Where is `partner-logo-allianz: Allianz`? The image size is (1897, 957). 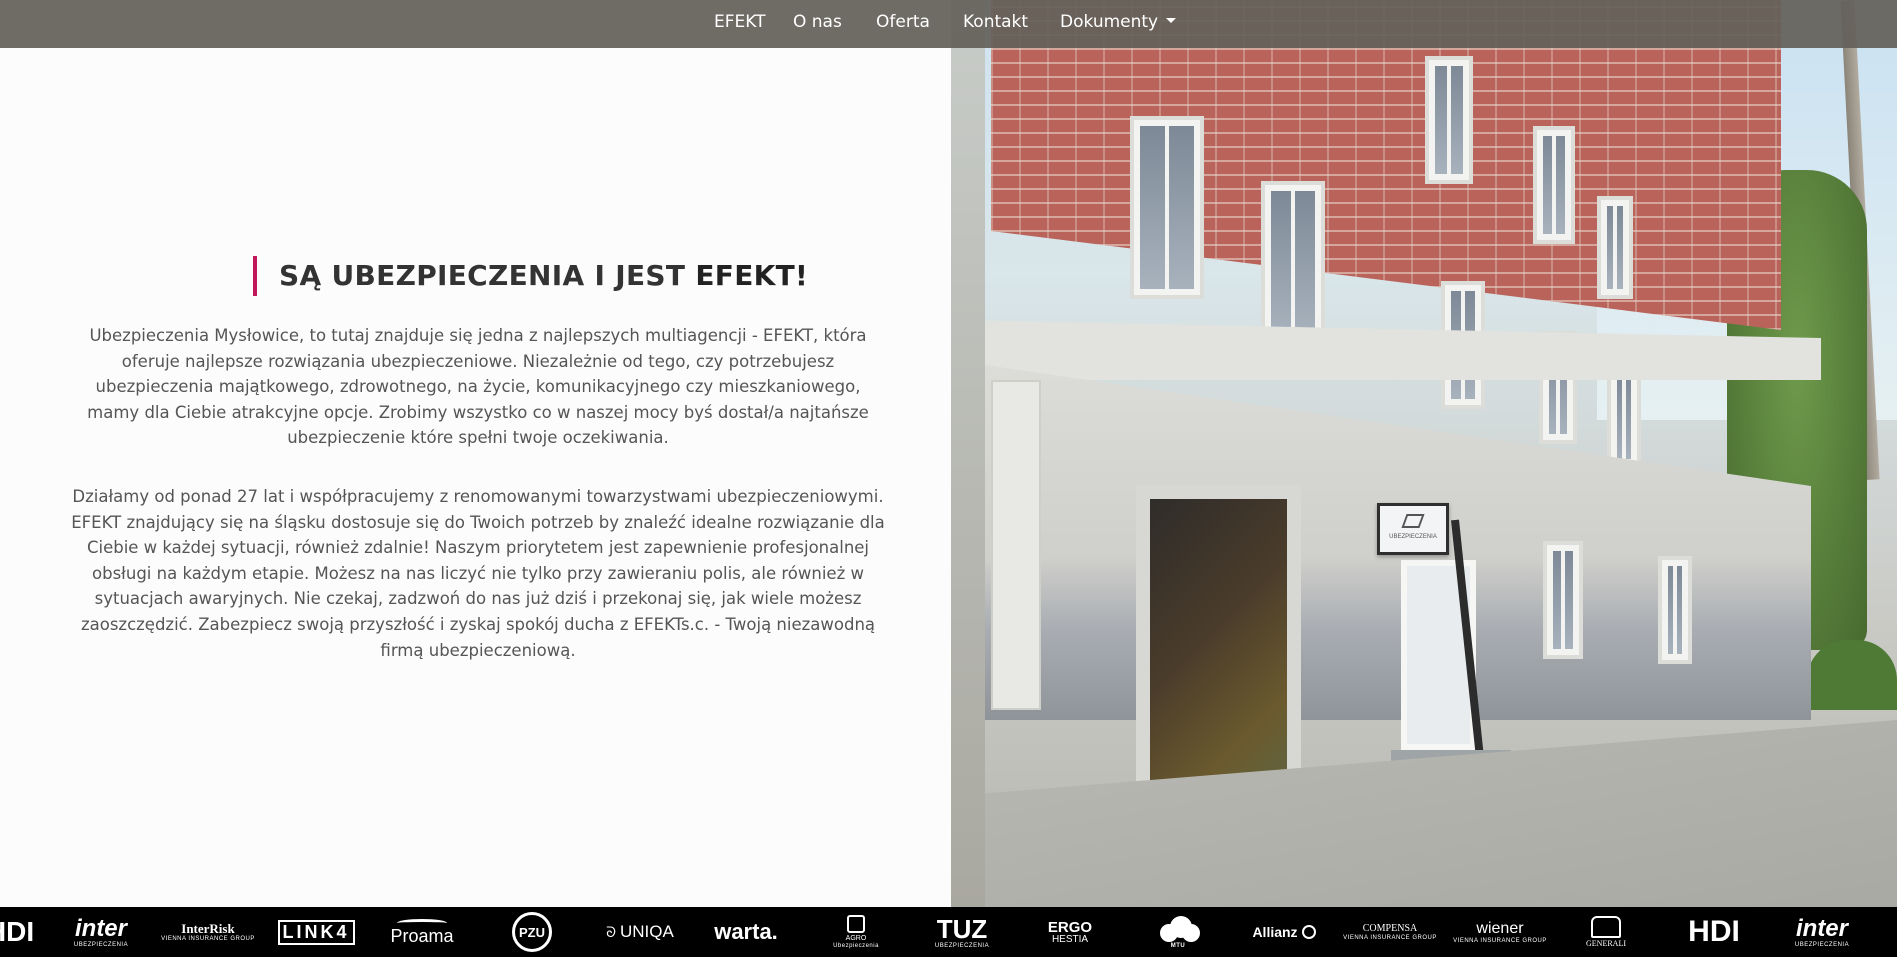 partner-logo-allianz: Allianz is located at coordinates (1284, 932).